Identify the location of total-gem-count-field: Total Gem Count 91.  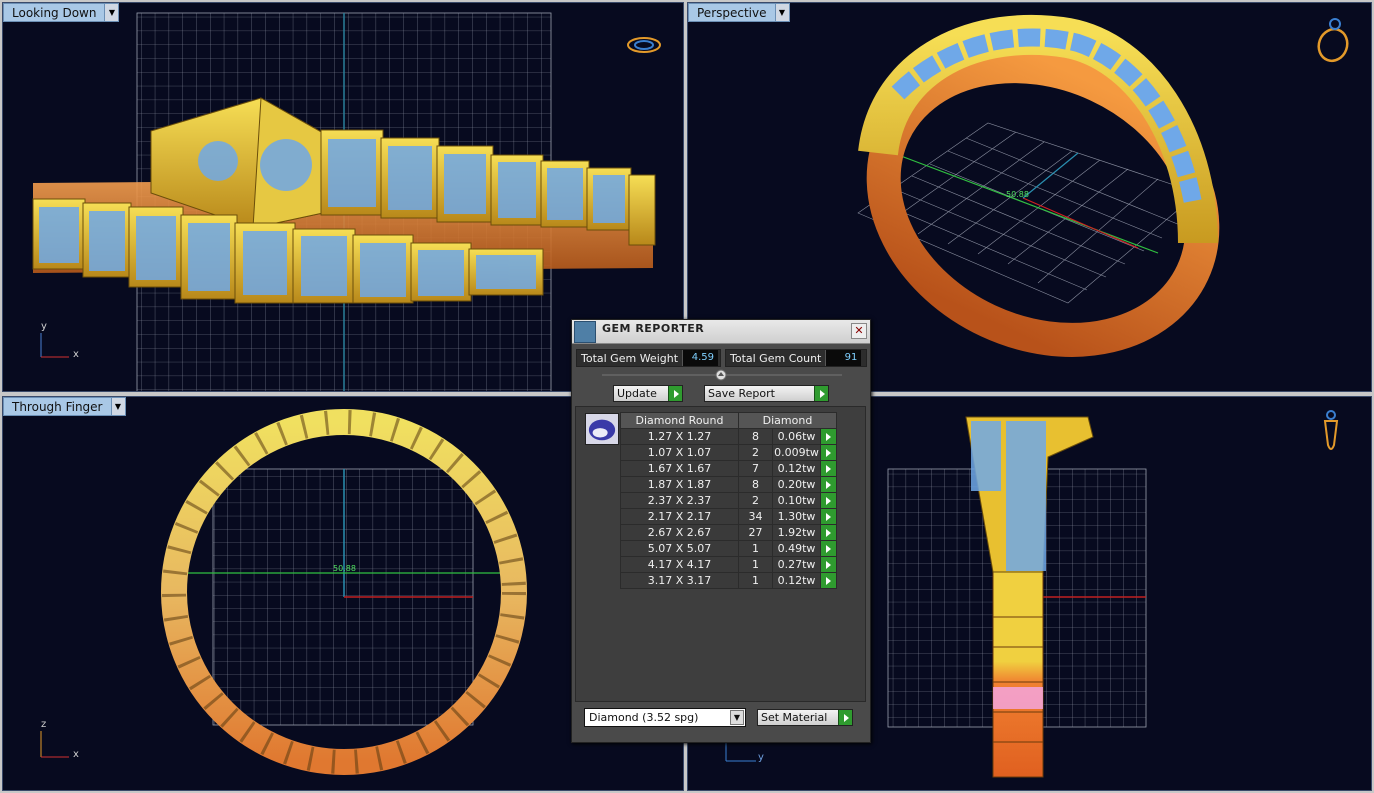
(796, 358).